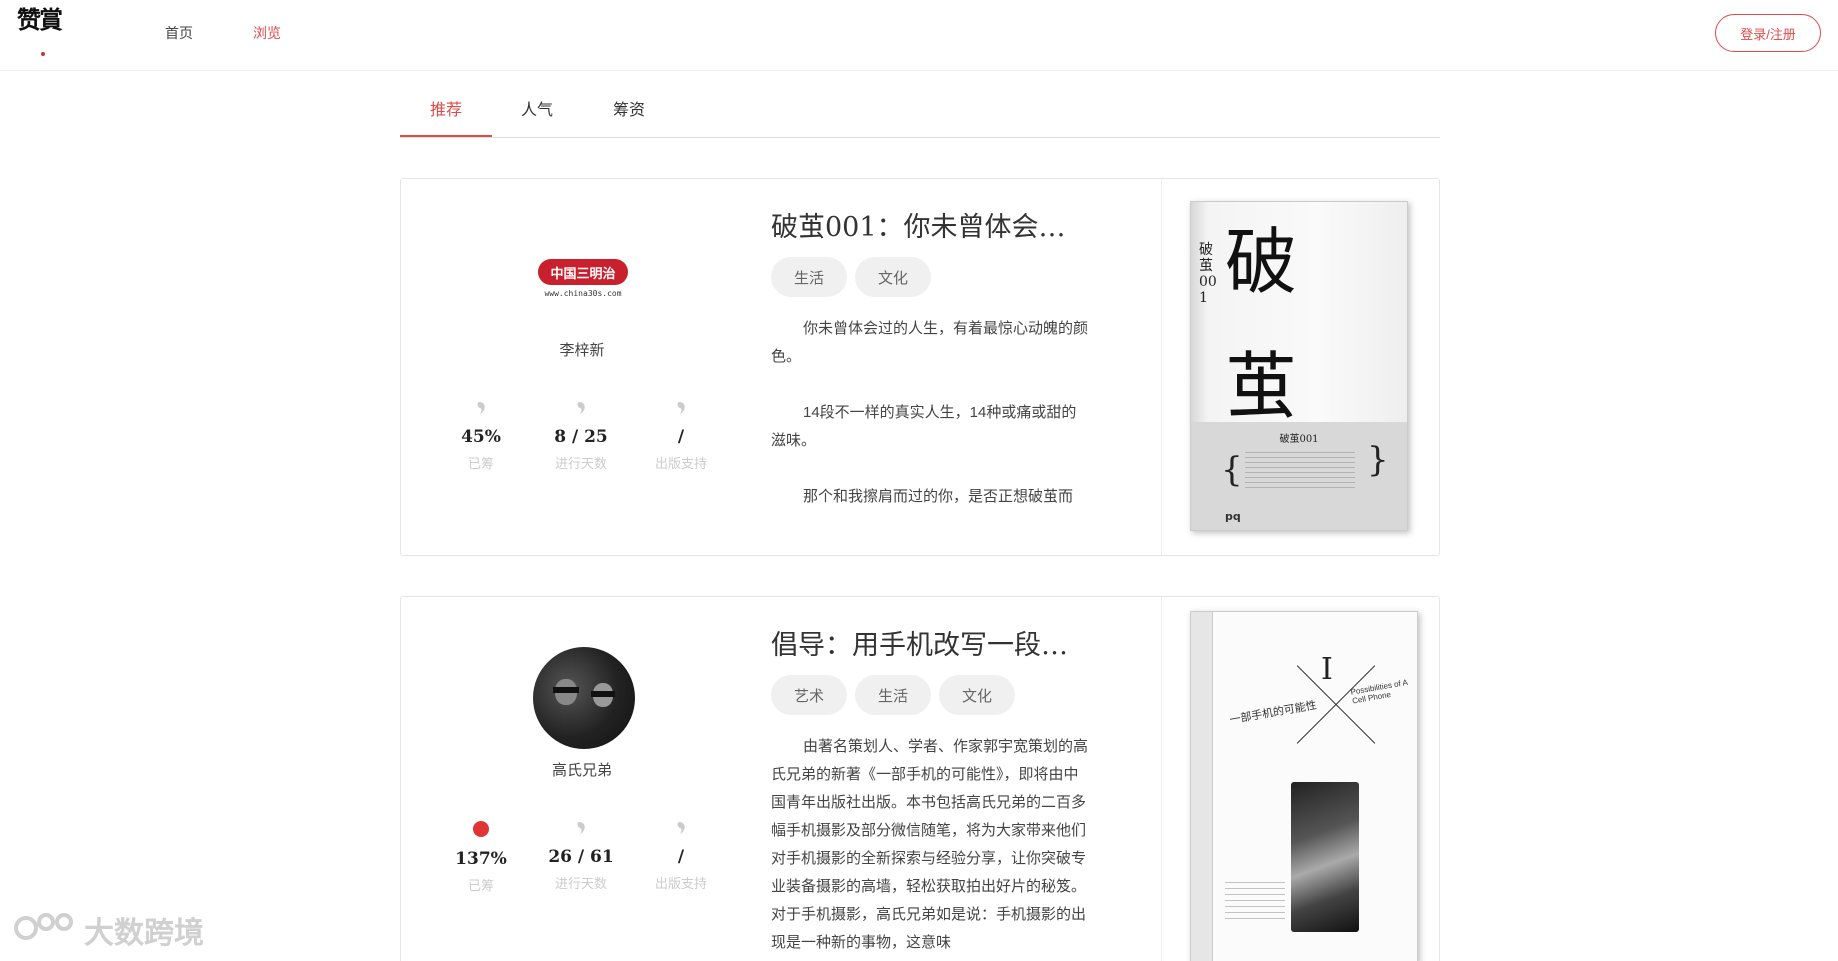  Describe the element at coordinates (144, 933) in the screenshot. I see `watermark-text: 大数跨境` at that location.